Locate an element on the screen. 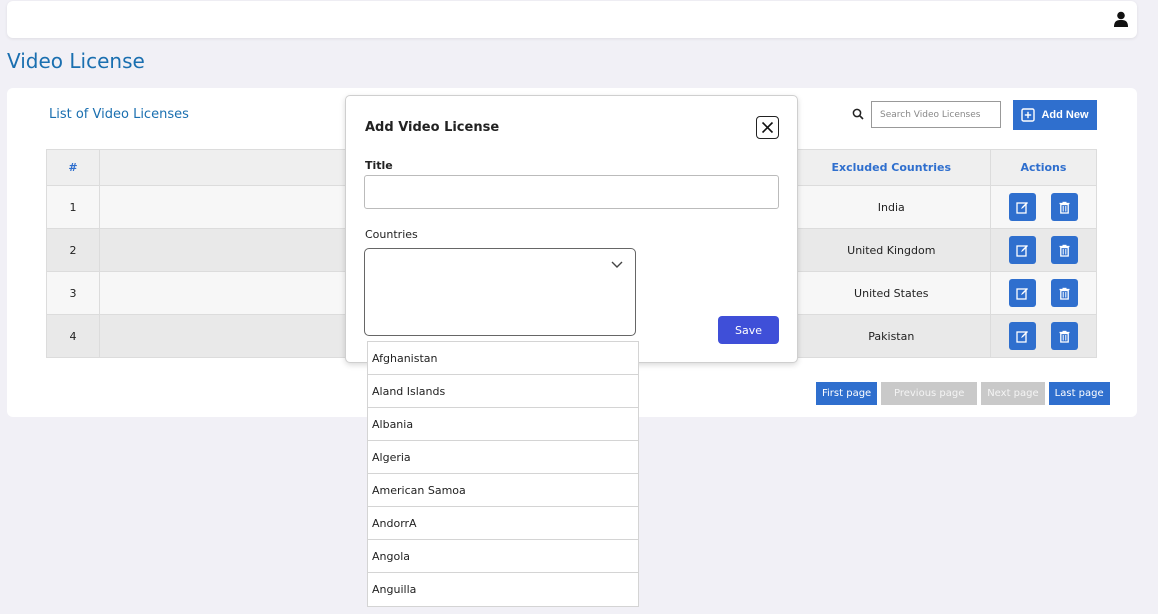 The height and width of the screenshot is (614, 1158). last-page-button: Last page is located at coordinates (1079, 393).